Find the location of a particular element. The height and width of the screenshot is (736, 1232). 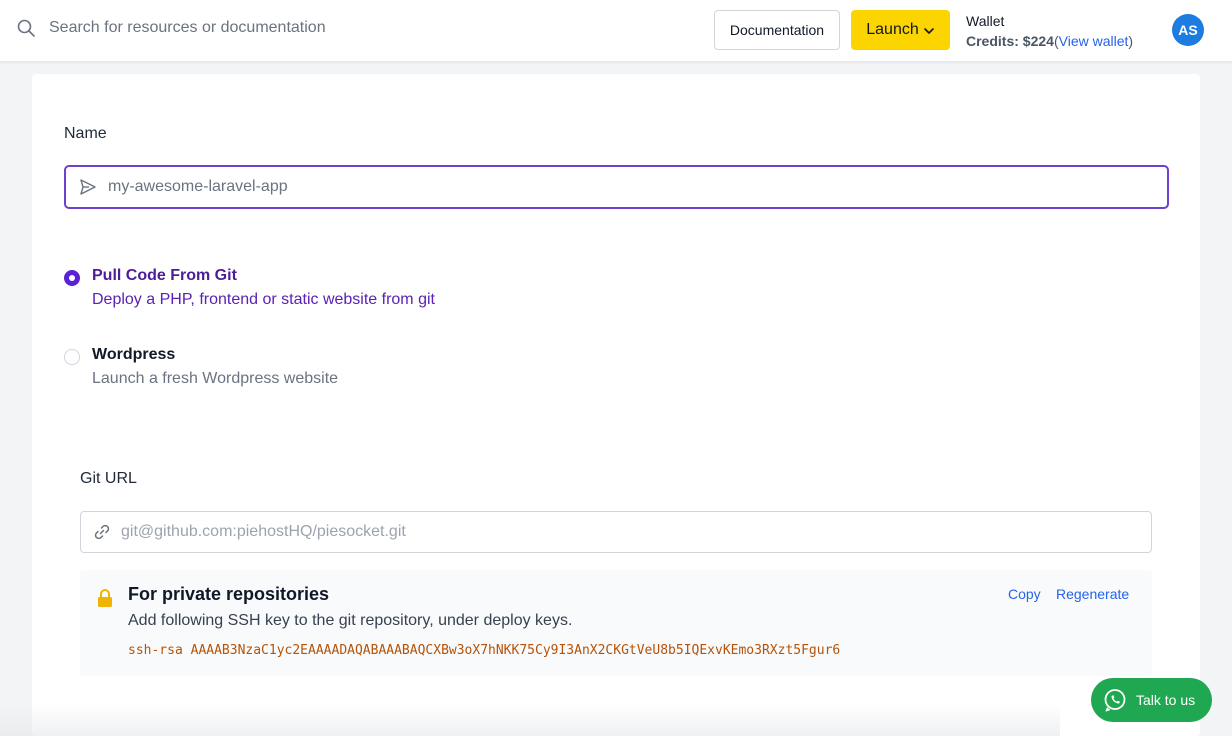

close-paren: ) is located at coordinates (1131, 41).